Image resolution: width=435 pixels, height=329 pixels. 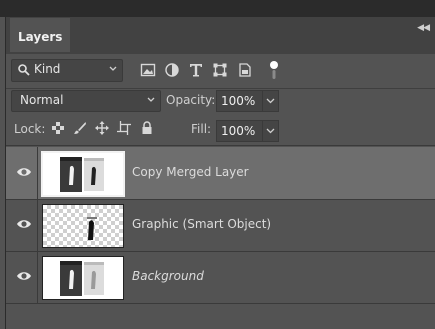 I want to click on collapse-icon: ◀◀, so click(x=423, y=28).